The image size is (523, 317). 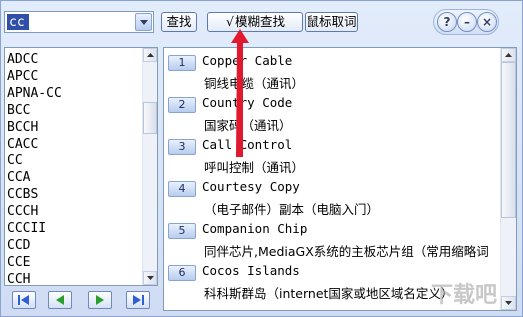 I want to click on prev-icon, so click(x=60, y=300).